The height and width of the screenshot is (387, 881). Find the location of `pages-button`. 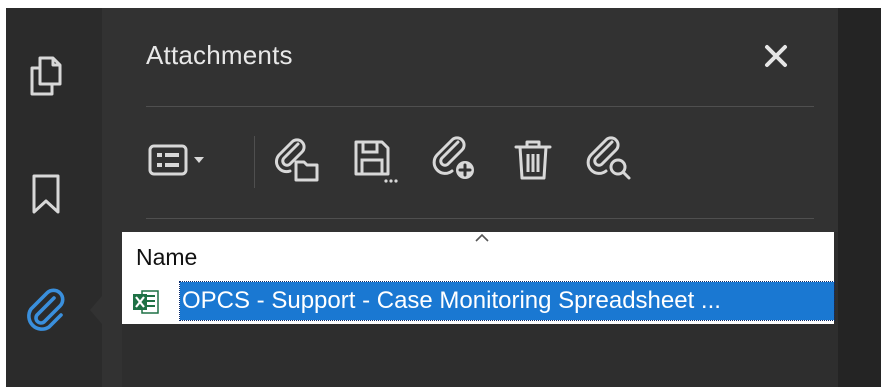

pages-button is located at coordinates (46, 76).